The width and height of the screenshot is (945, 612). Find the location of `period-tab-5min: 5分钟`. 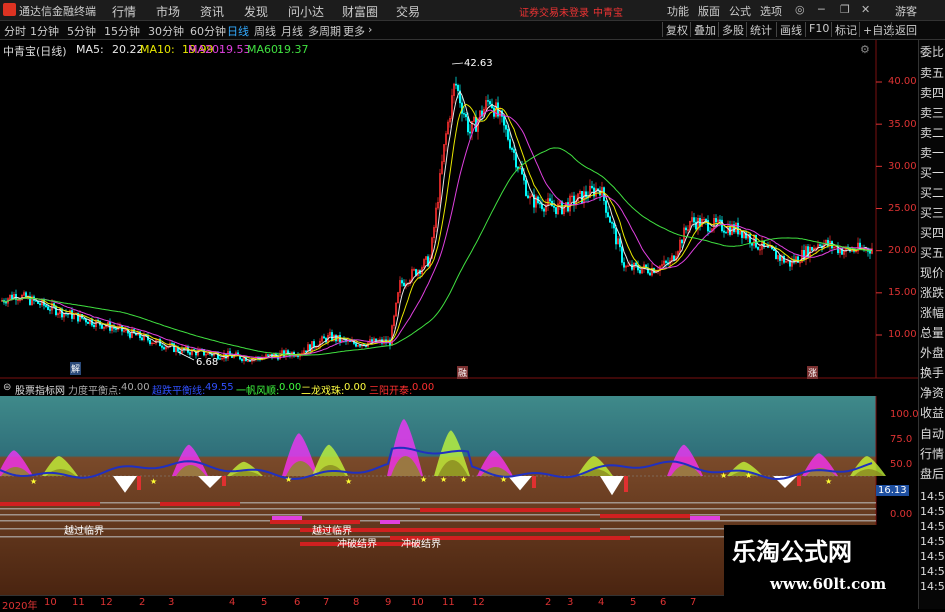

period-tab-5min: 5分钟 is located at coordinates (81, 31).